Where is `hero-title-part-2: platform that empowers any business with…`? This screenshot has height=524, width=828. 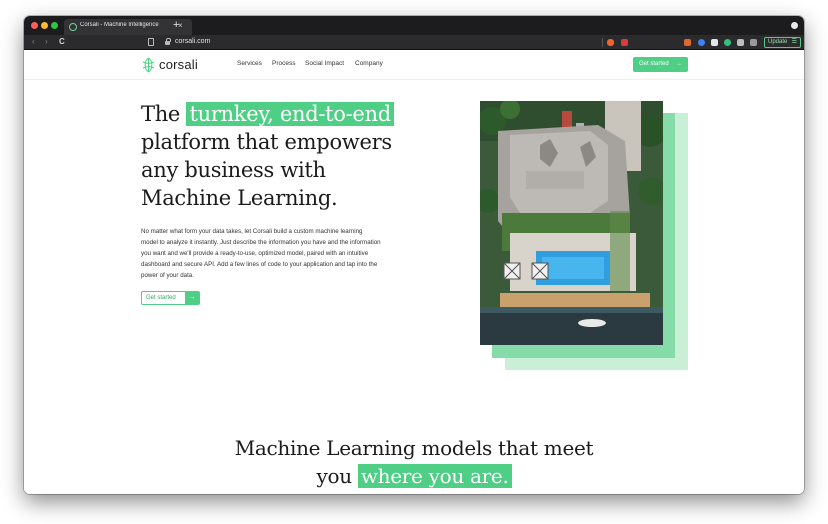 hero-title-part-2: platform that empowers any business with… is located at coordinates (266, 170).